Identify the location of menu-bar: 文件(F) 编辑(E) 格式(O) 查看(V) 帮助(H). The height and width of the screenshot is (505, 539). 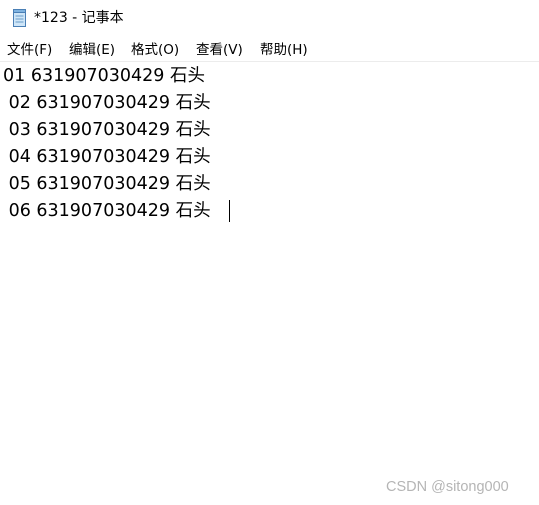
(269, 49).